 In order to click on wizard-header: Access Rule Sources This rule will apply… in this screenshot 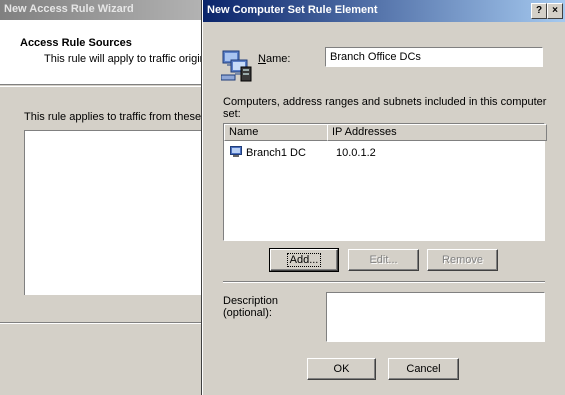, I will do `click(108, 52)`.